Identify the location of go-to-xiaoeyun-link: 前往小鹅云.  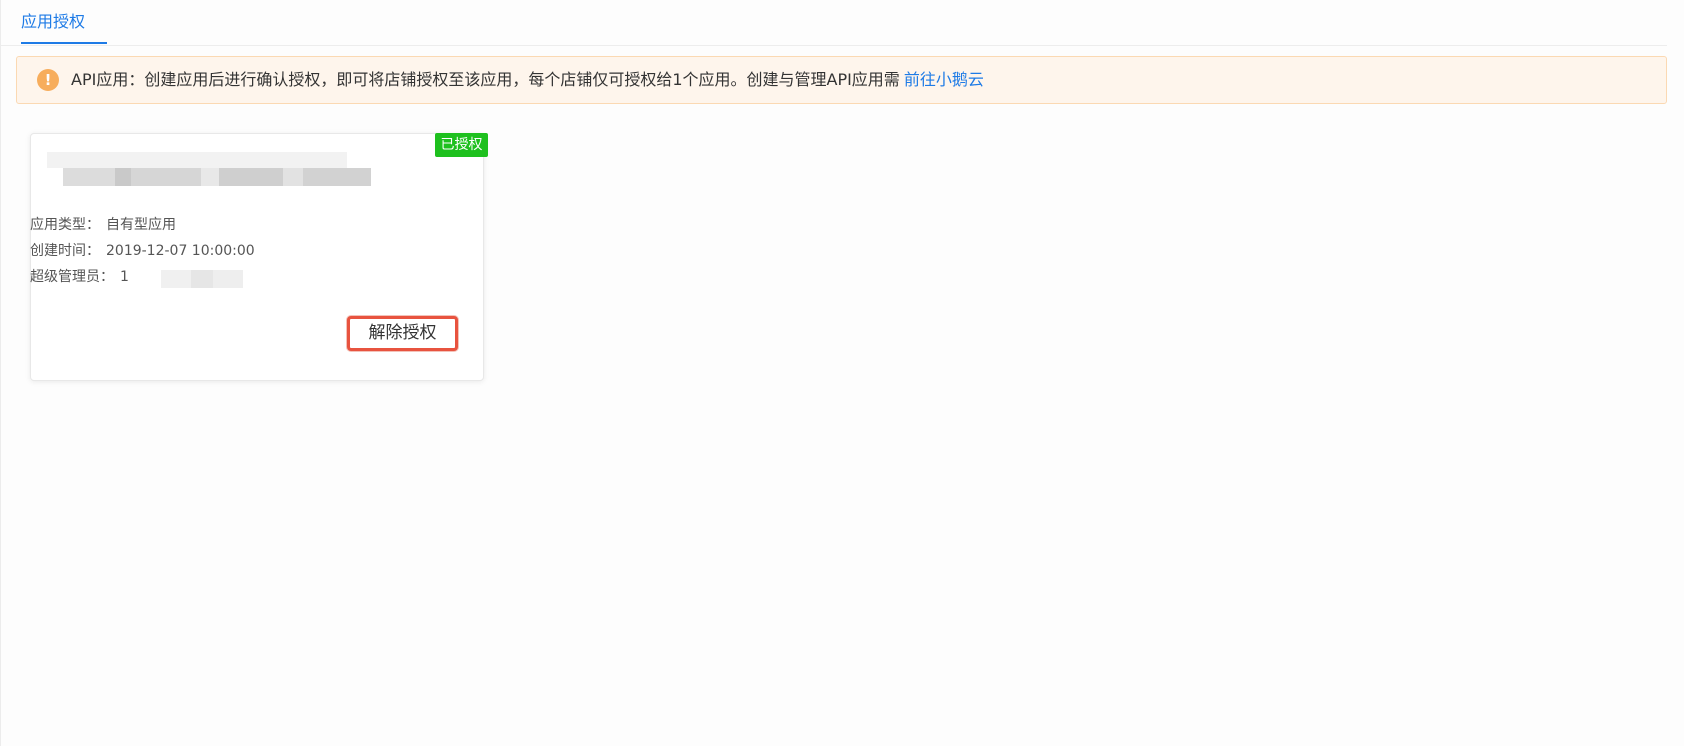
(944, 79).